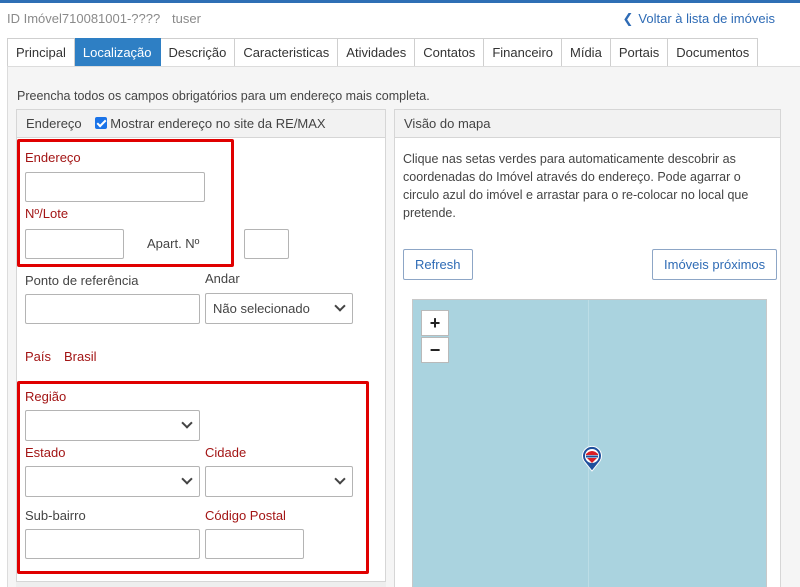 The width and height of the screenshot is (800, 587). I want to click on tab-atividades: Atividades, so click(377, 52).